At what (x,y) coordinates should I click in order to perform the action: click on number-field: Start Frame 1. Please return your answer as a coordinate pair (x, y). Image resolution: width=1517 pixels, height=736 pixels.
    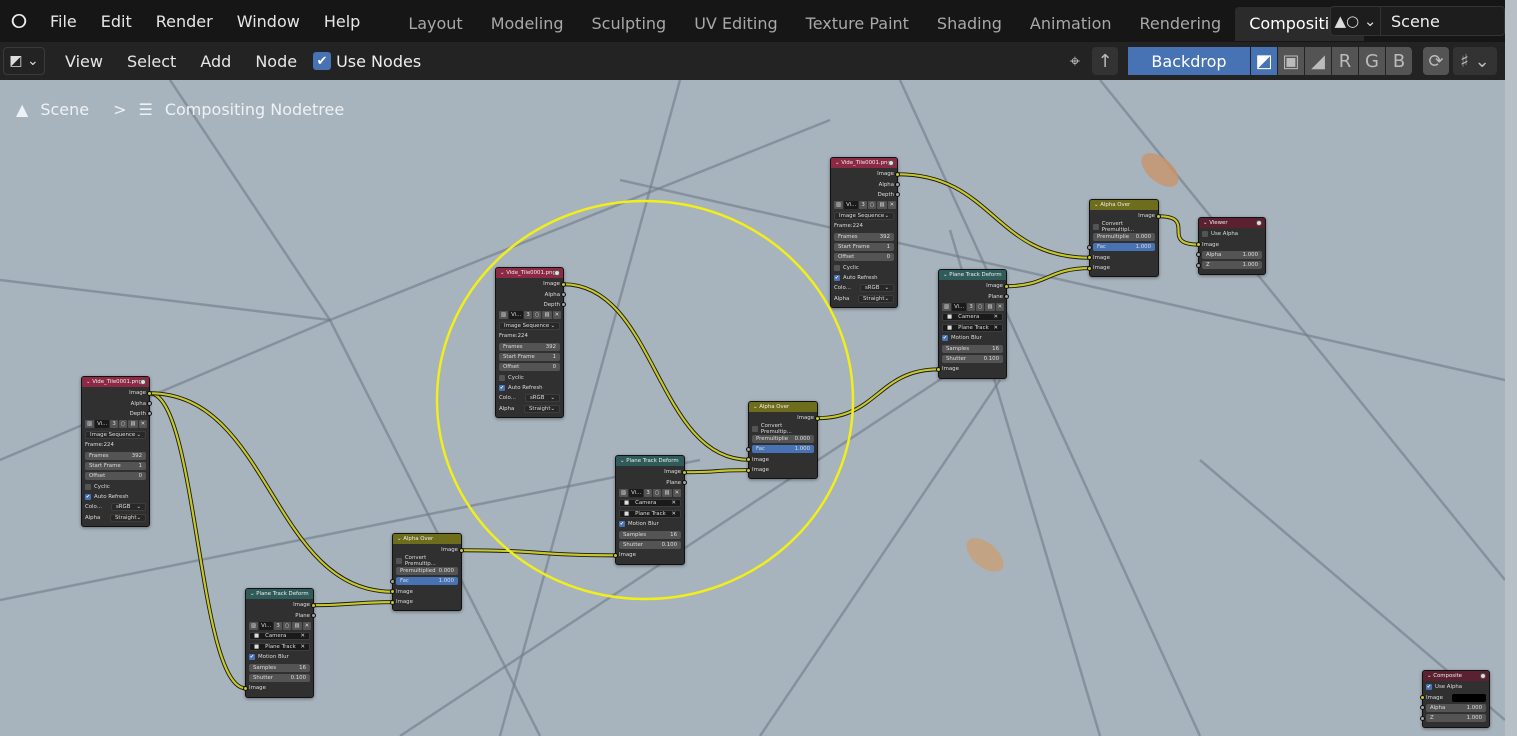
    Looking at the image, I should click on (529, 356).